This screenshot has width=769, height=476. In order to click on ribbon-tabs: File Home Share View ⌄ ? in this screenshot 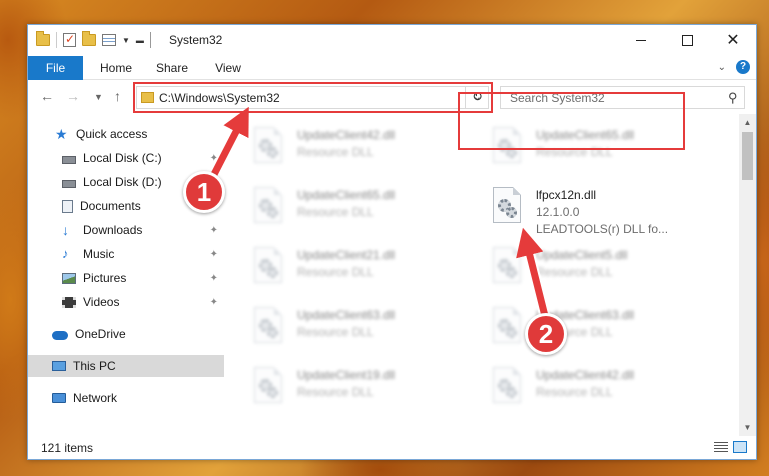, I will do `click(392, 68)`.